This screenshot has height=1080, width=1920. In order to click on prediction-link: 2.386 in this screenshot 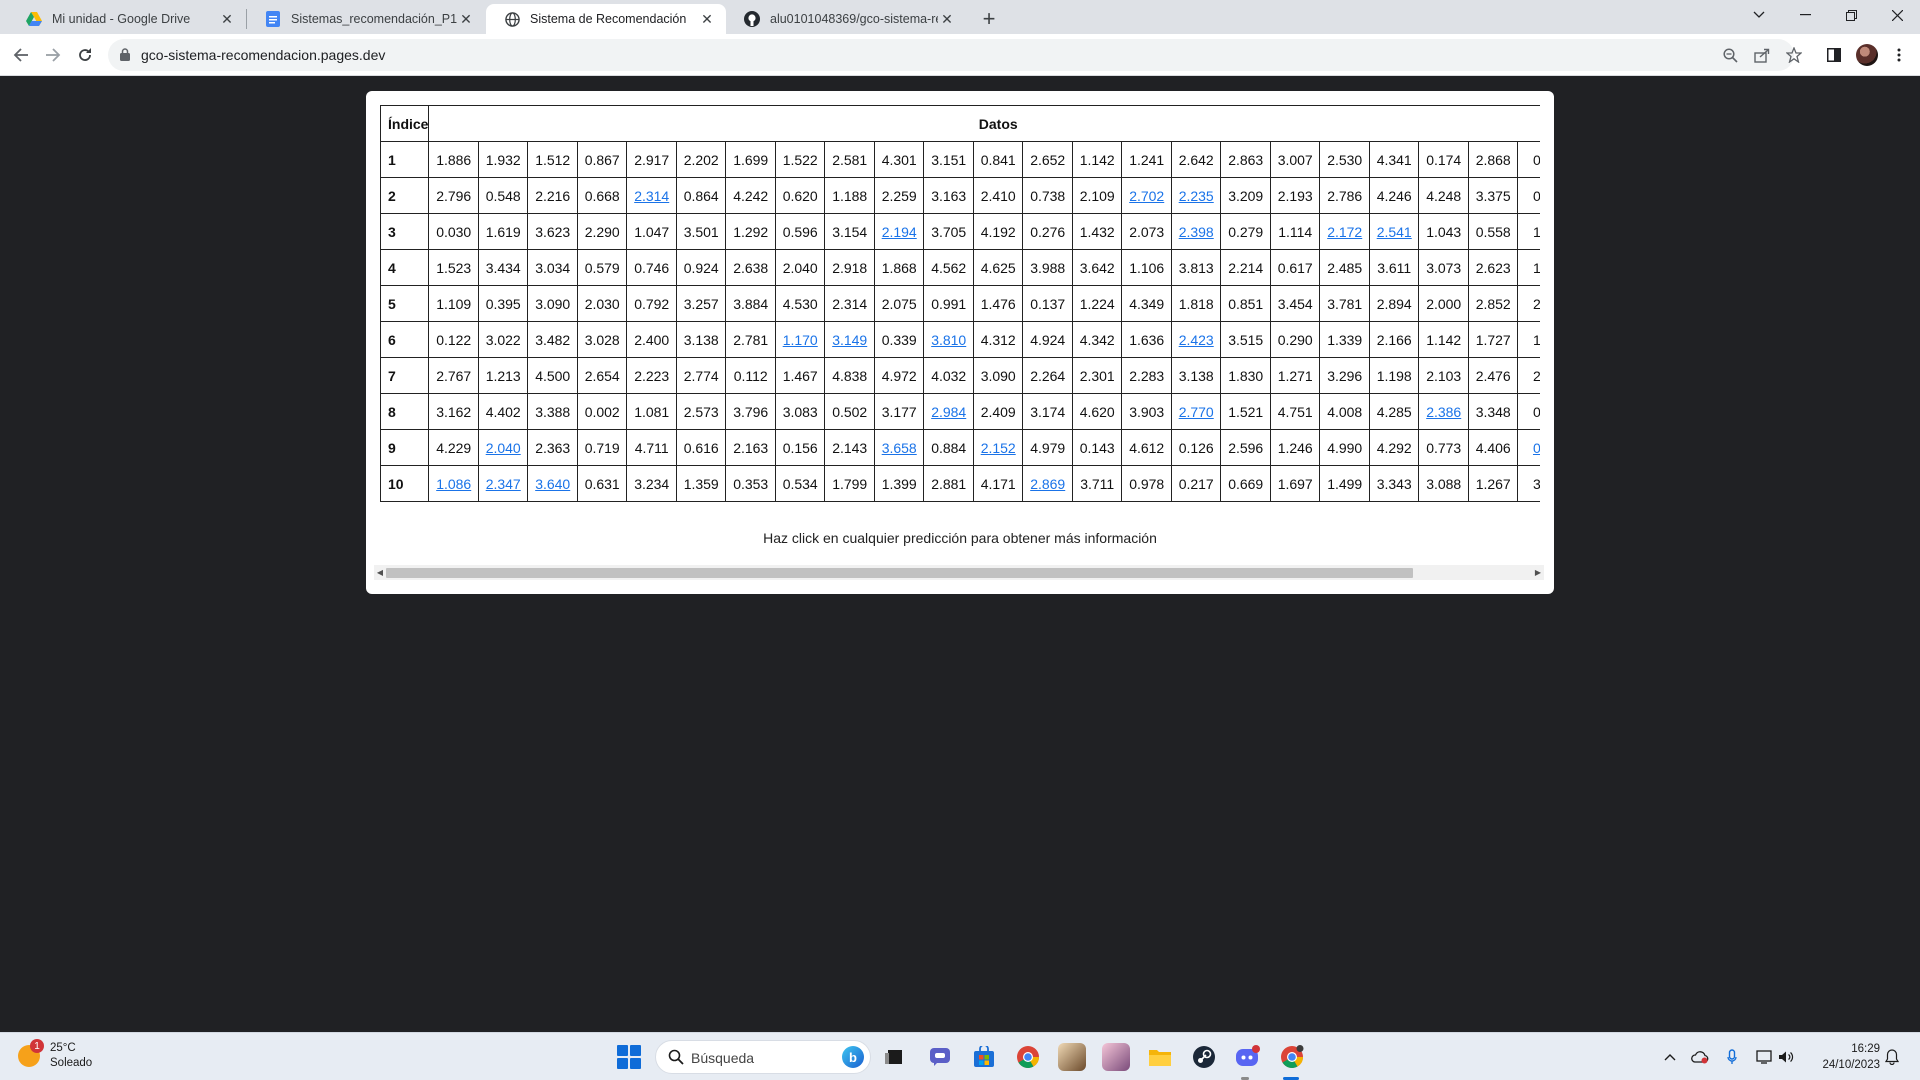, I will do `click(1443, 412)`.